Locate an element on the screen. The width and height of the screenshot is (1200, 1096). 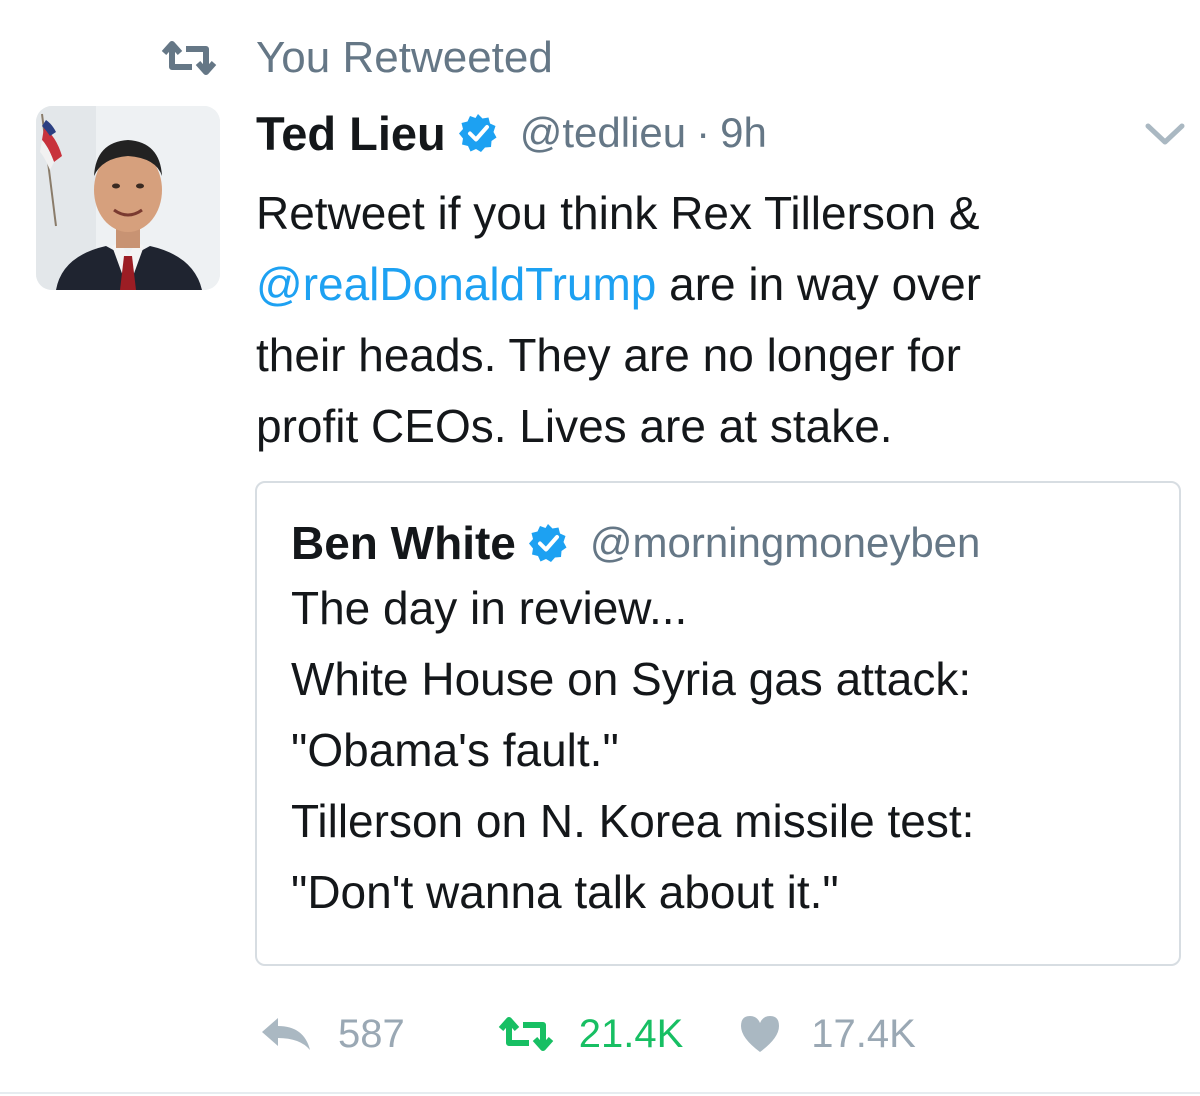
tweet-text-line: @realDonaldTrump are in way over is located at coordinates (706, 284).